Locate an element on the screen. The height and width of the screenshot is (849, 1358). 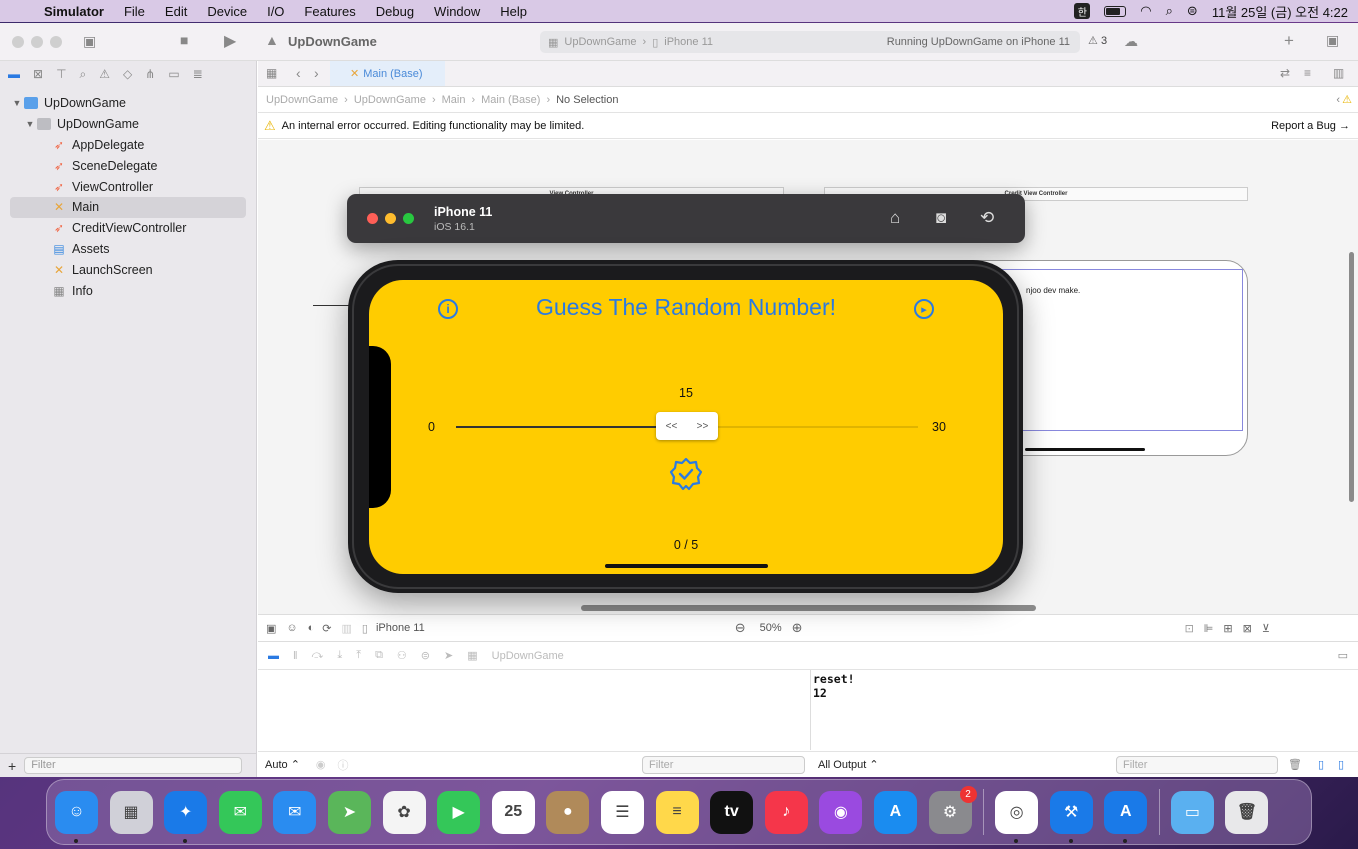
eye-icon: ◉ is located at coordinates (321, 764).